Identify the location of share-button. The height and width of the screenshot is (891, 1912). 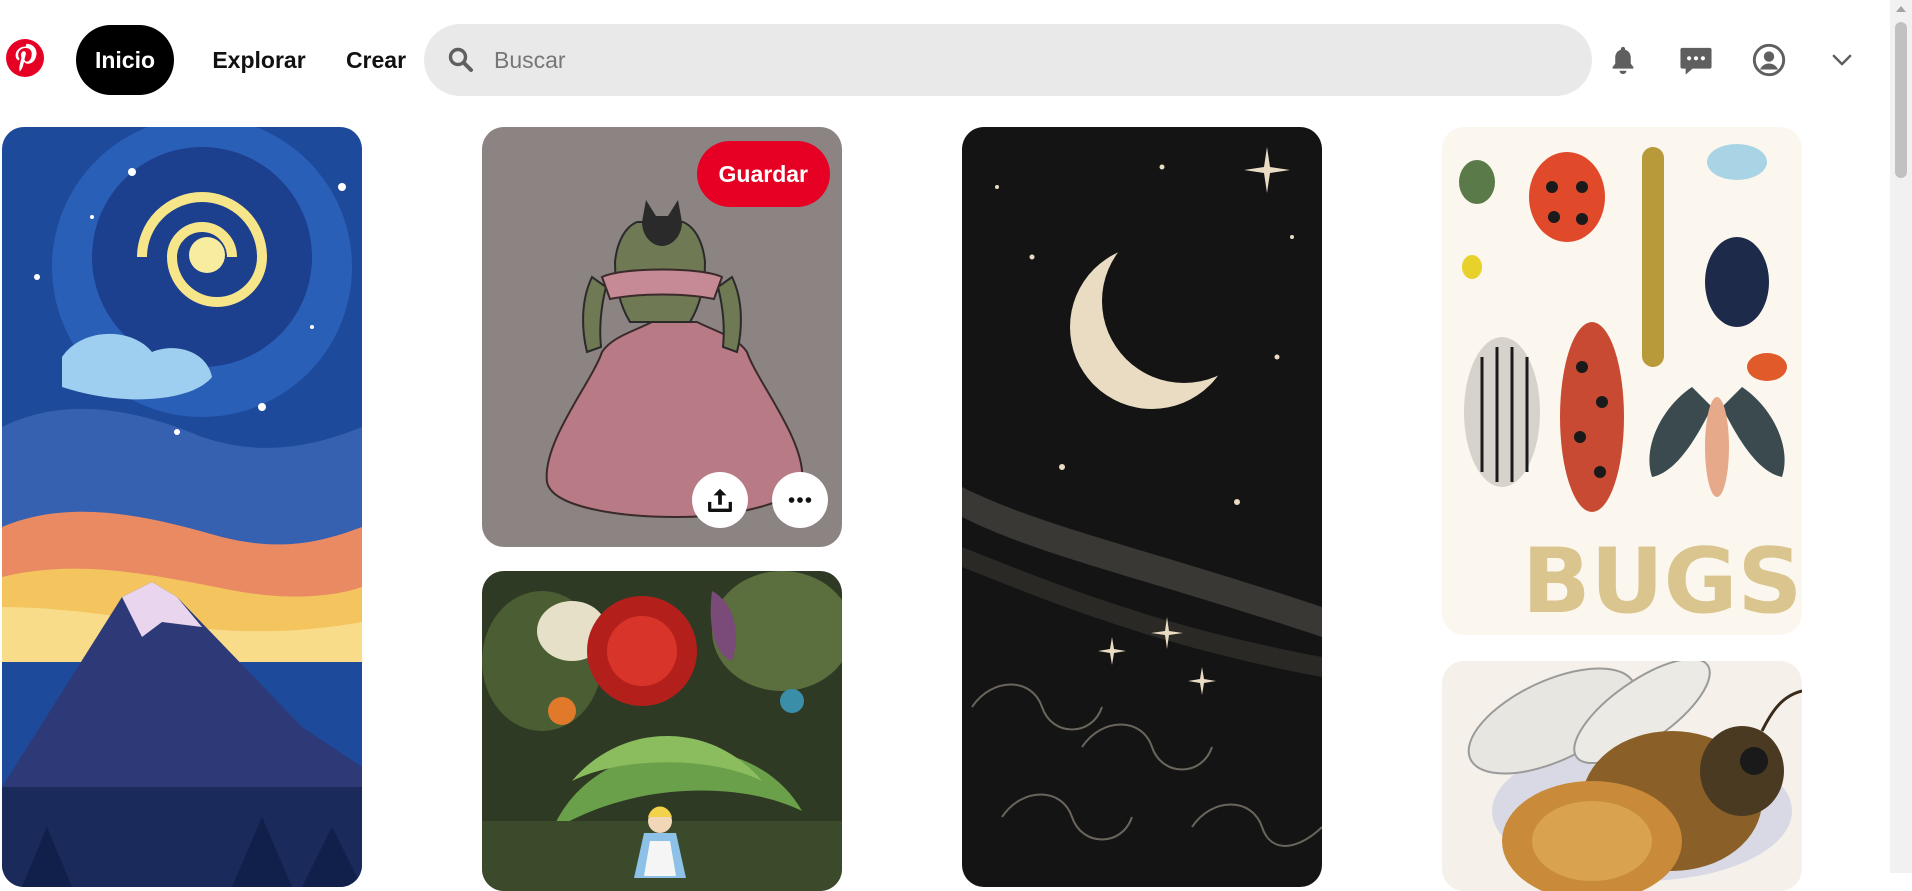
(720, 500).